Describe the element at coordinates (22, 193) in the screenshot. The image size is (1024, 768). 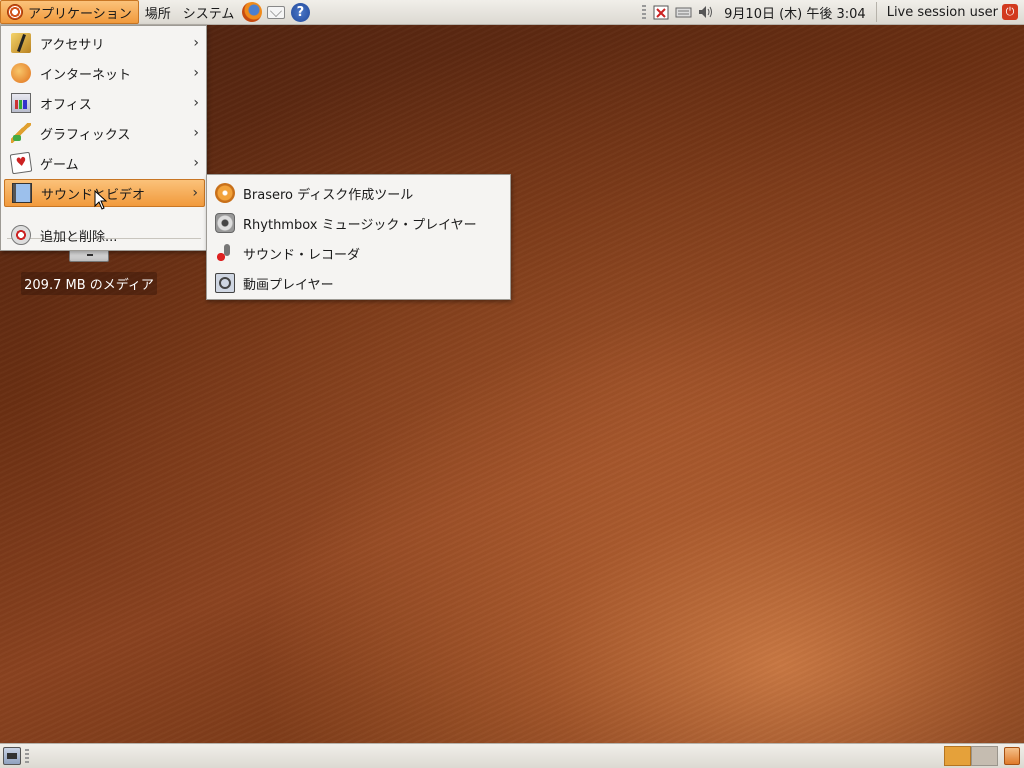
I see `sound-video-icon` at that location.